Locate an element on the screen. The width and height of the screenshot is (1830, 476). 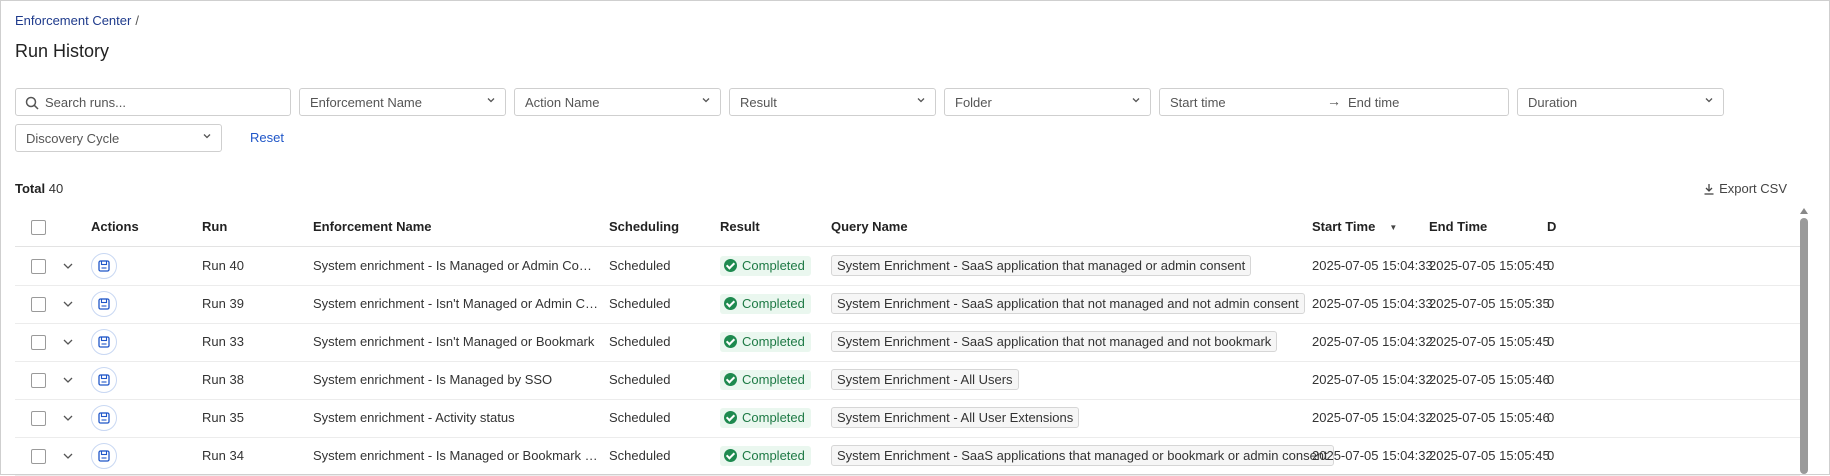
export-csv-button: Export CSV is located at coordinates (1745, 188).